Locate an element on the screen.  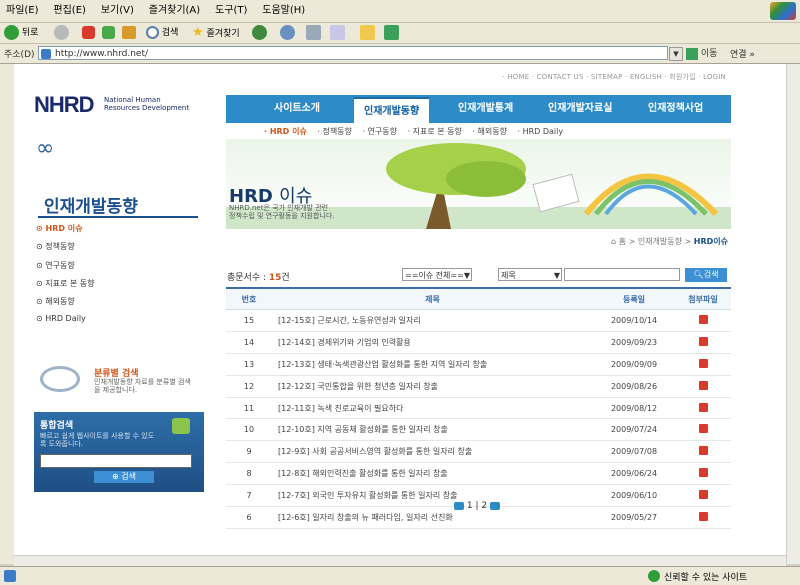
menu-bar: 파일(E) 편집(E) 보기(V) 즐겨찾기(A) 도구(T) 도움말(H) is located at coordinates (400, 11).